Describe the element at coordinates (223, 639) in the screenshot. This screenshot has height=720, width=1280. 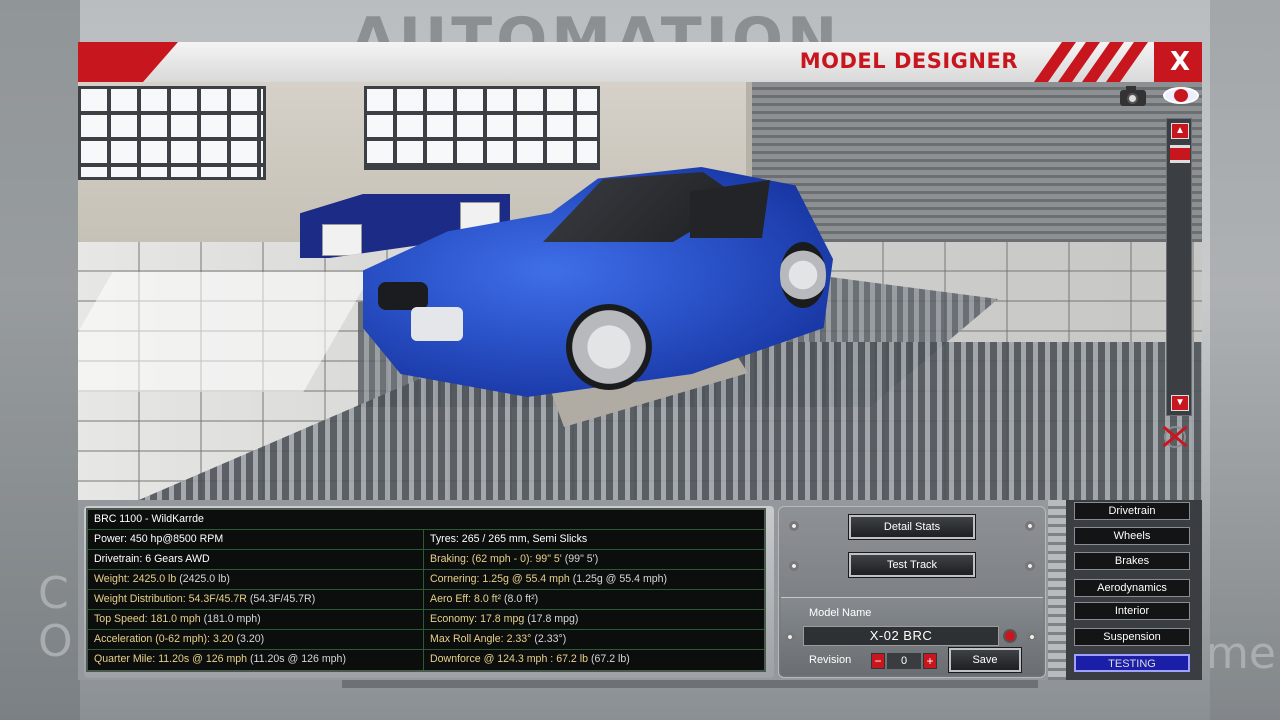
I see `stat-value: 3.20` at that location.